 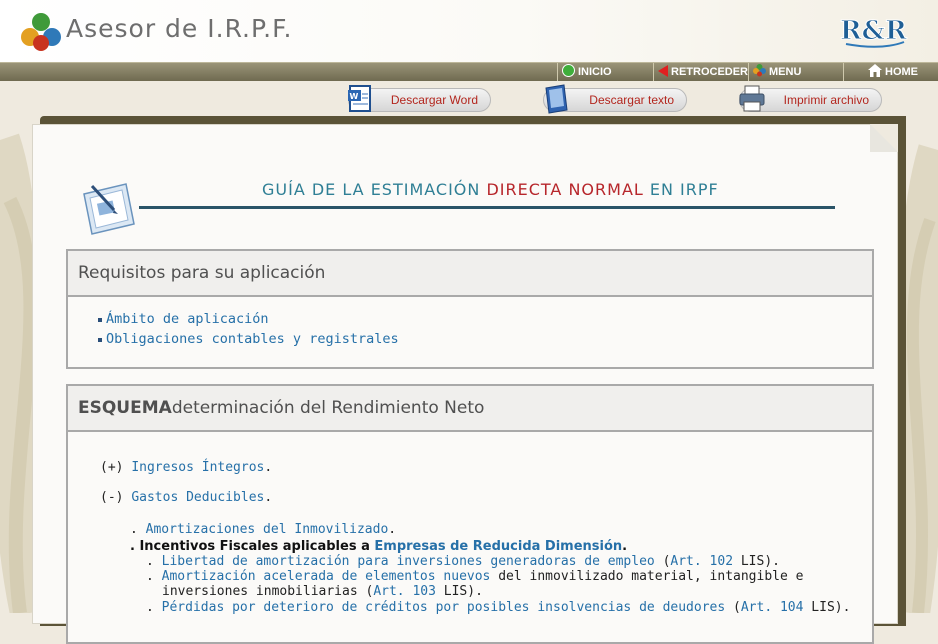 What do you see at coordinates (826, 100) in the screenshot?
I see `print-file-label: Imprimir archivo` at bounding box center [826, 100].